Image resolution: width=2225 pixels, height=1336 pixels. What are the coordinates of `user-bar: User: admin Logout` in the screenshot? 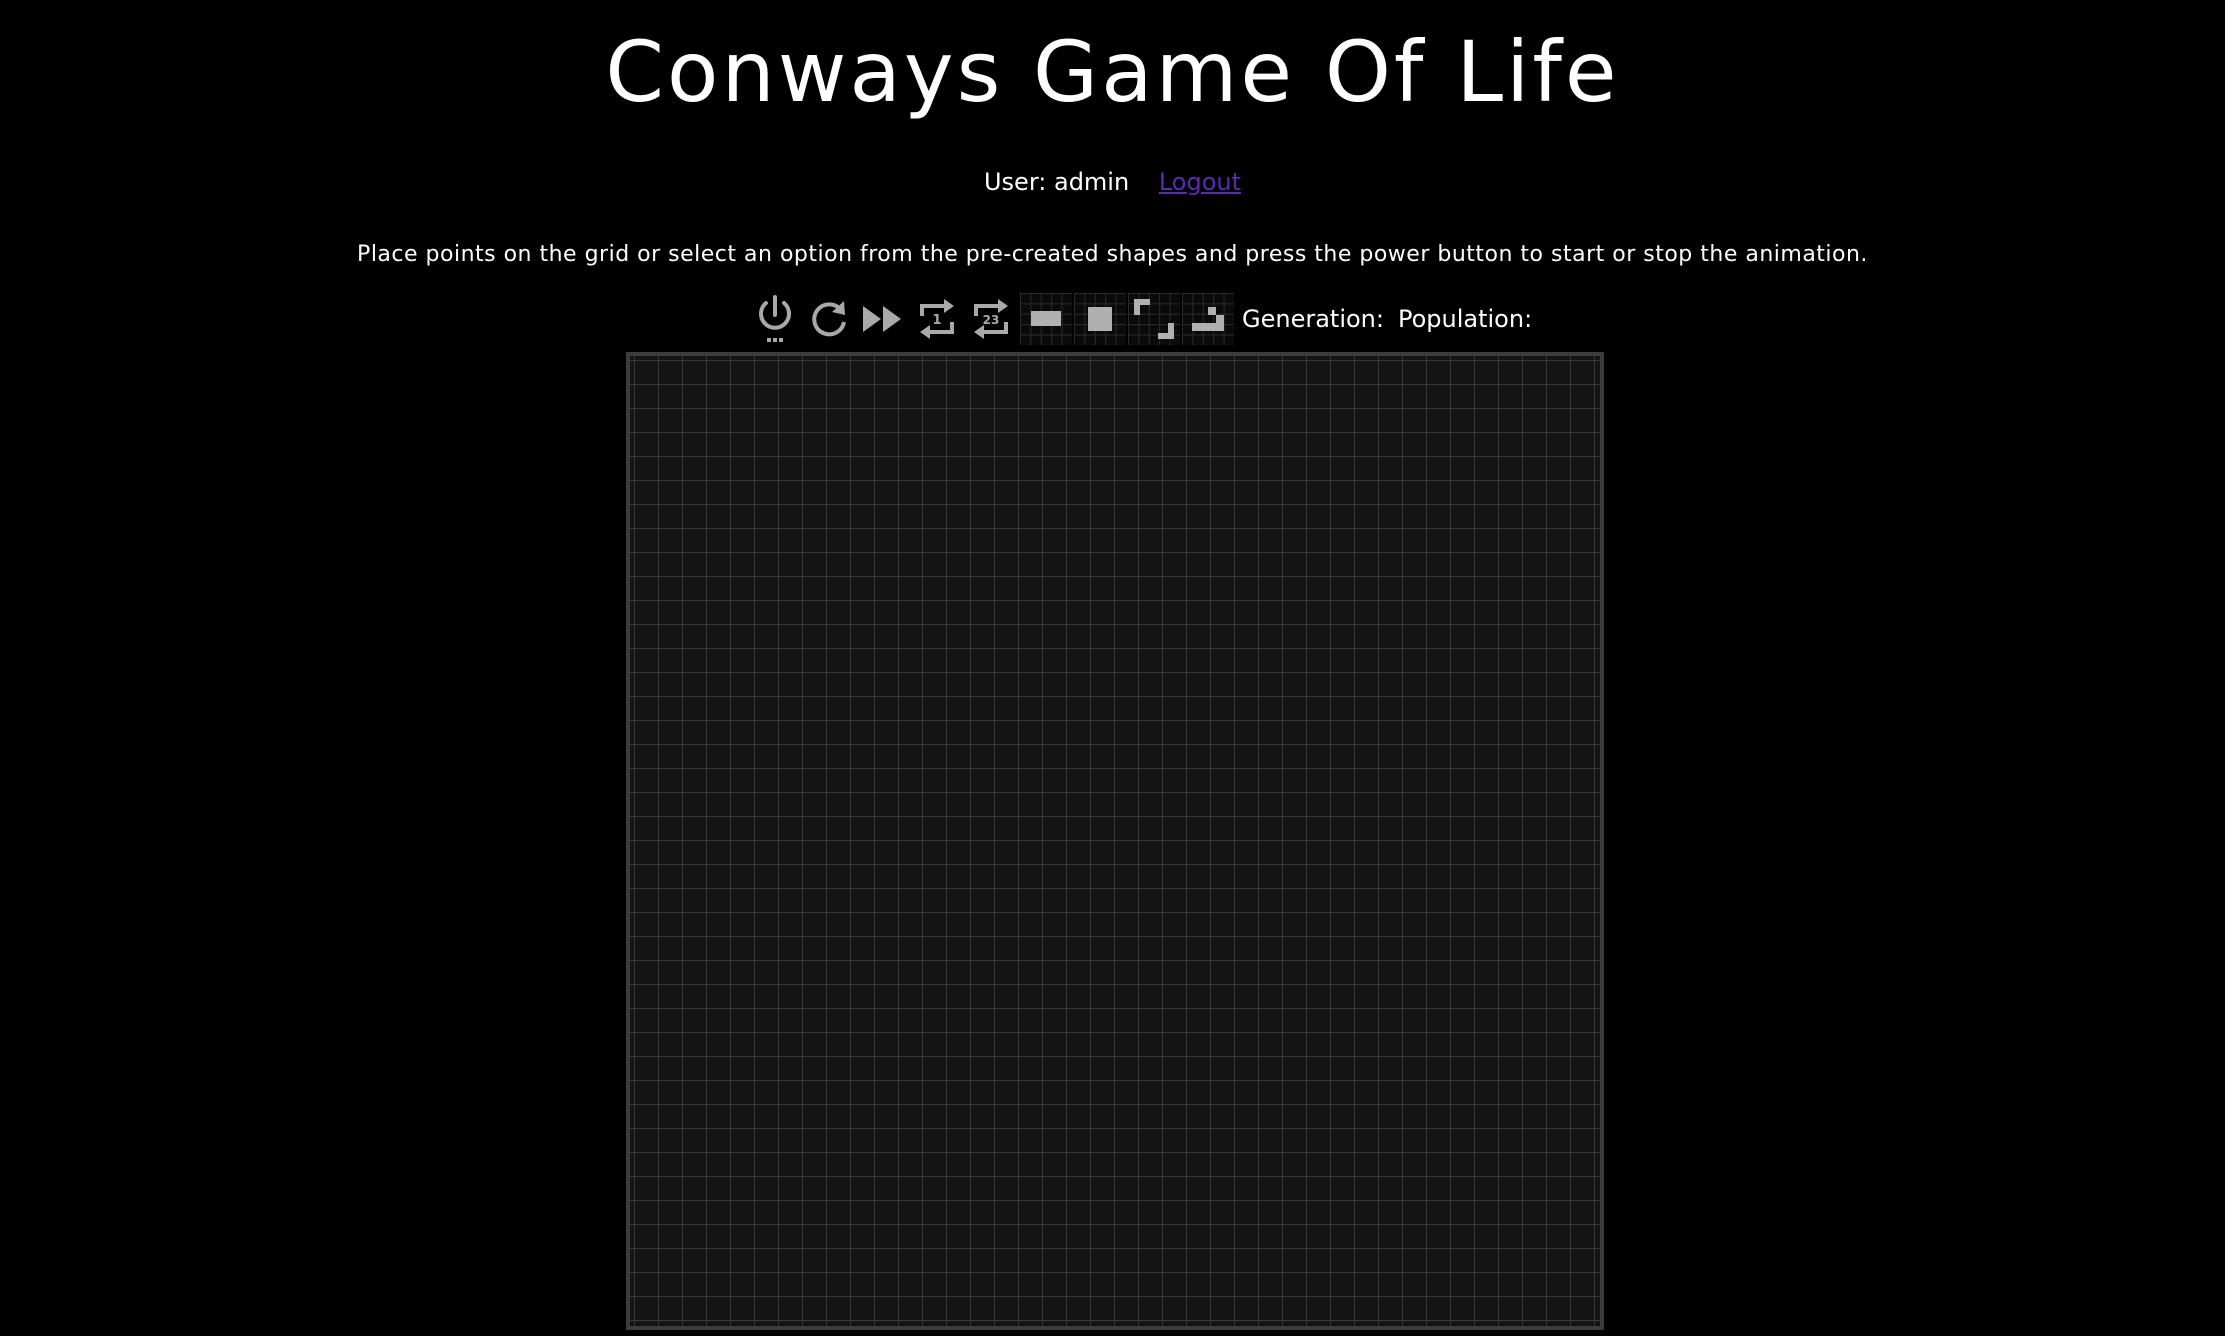 It's located at (1112, 182).